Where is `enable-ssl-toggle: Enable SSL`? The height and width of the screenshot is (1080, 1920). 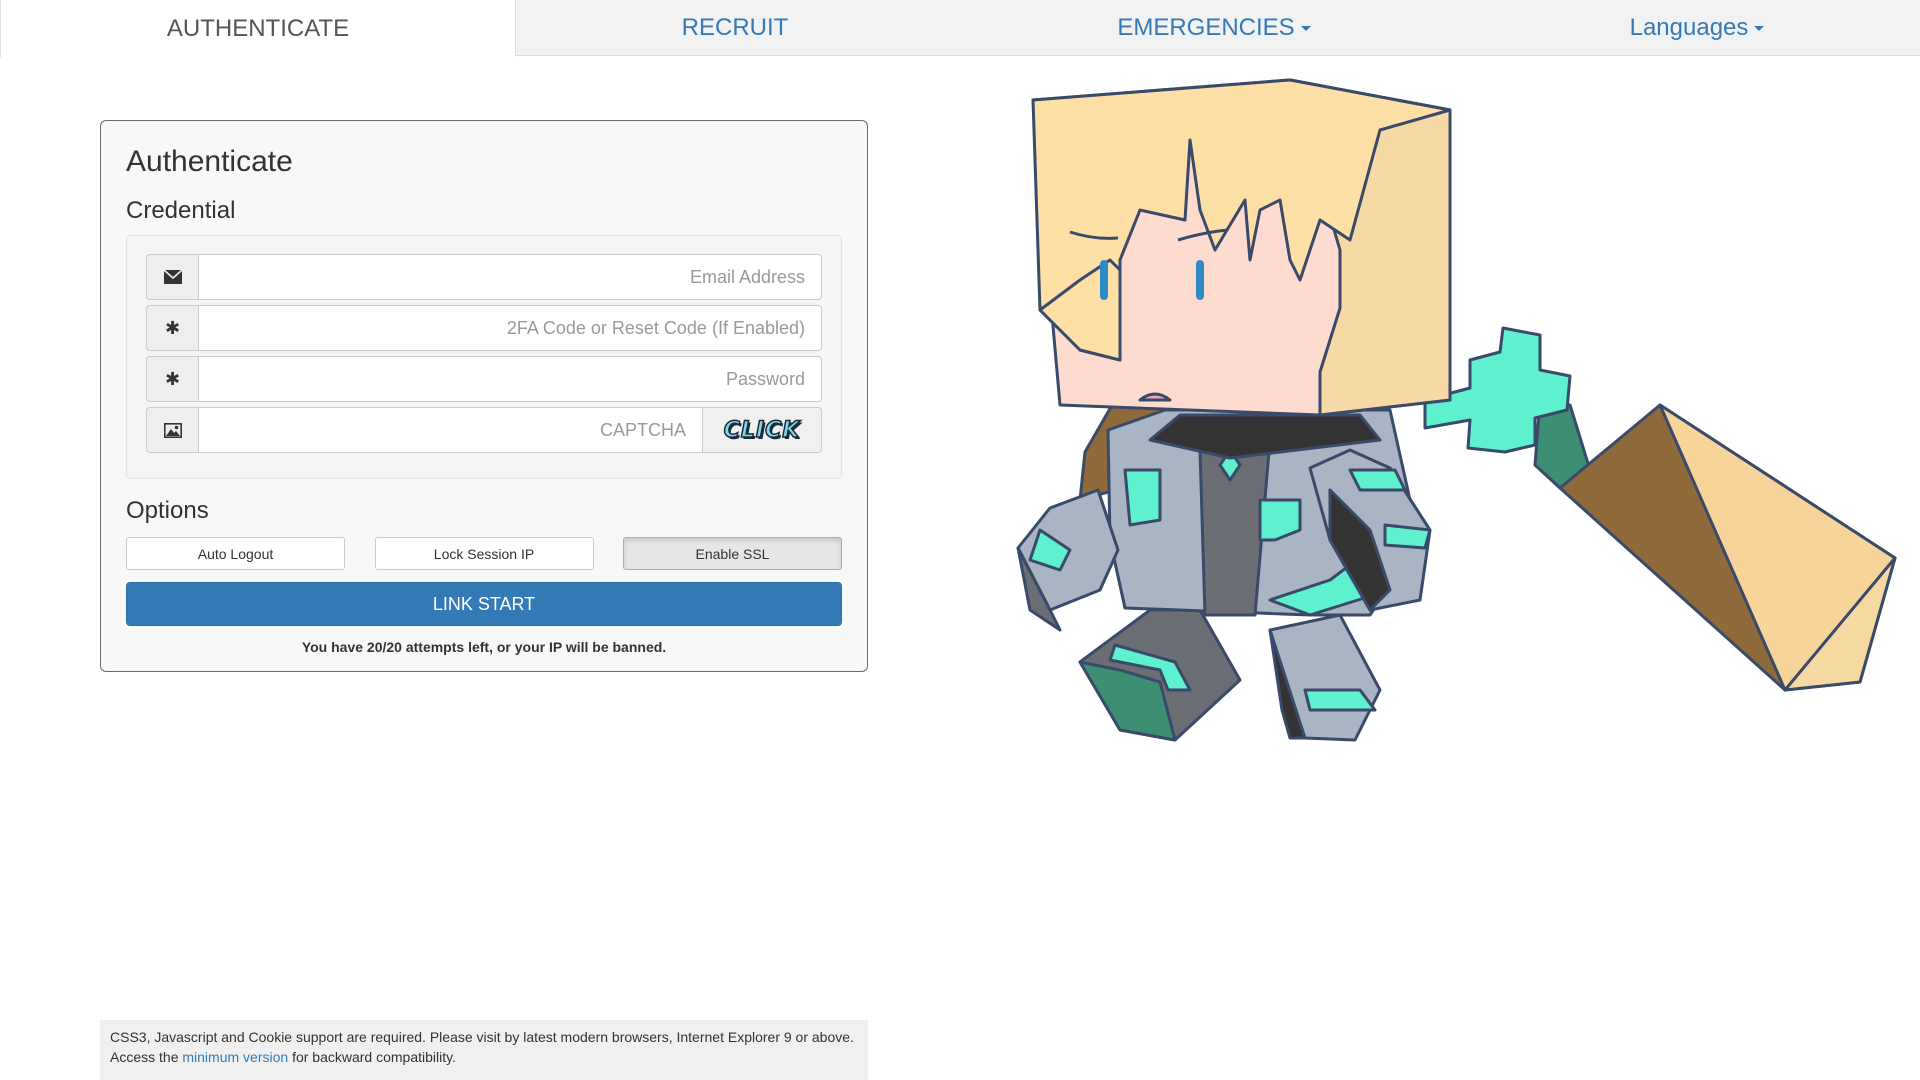
enable-ssl-toggle: Enable SSL is located at coordinates (732, 553).